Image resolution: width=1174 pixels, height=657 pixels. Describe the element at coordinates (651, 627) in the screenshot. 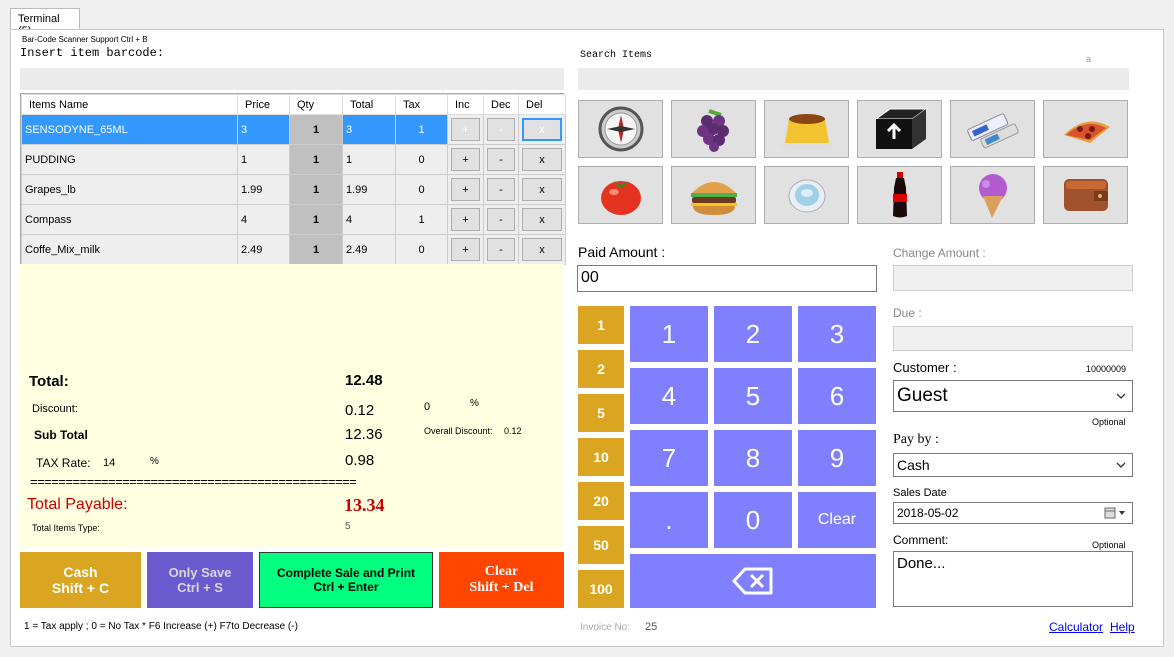

I see `invoice-value: 25` at that location.